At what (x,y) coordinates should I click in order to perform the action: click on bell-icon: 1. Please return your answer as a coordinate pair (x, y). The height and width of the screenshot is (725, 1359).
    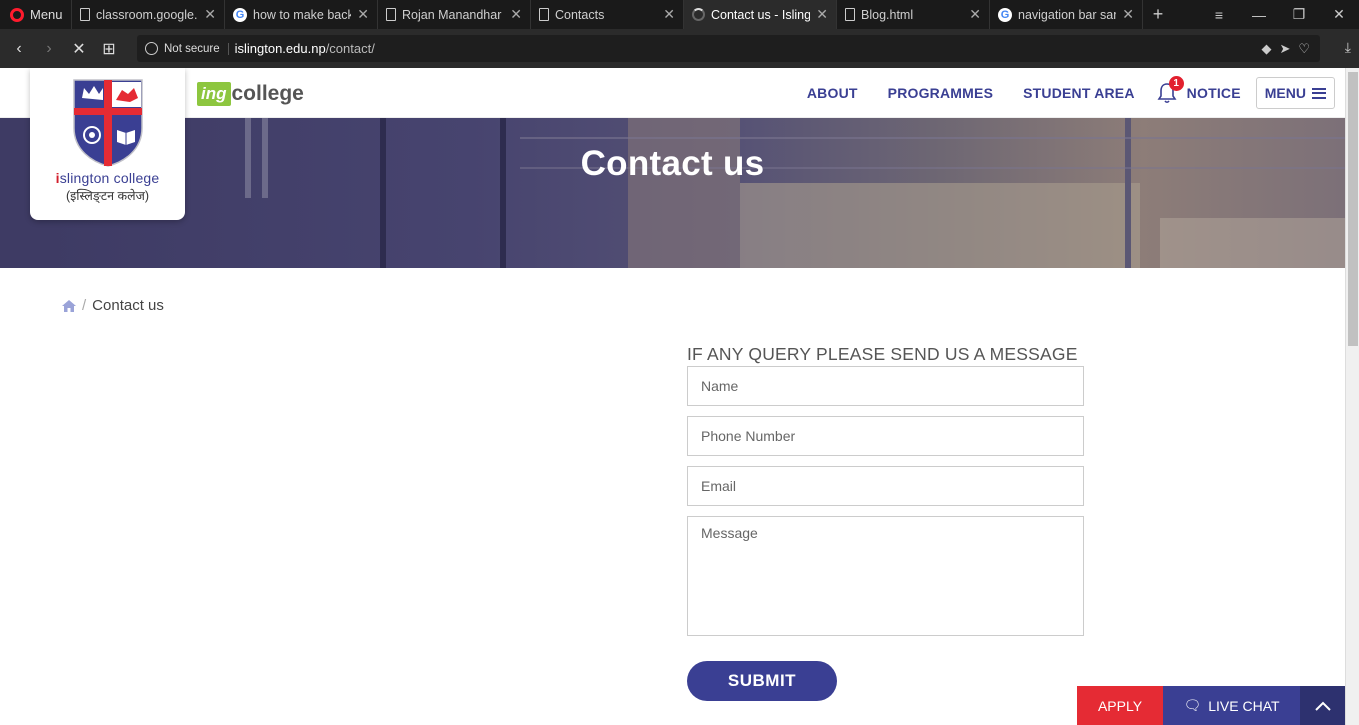
    Looking at the image, I should click on (1170, 90).